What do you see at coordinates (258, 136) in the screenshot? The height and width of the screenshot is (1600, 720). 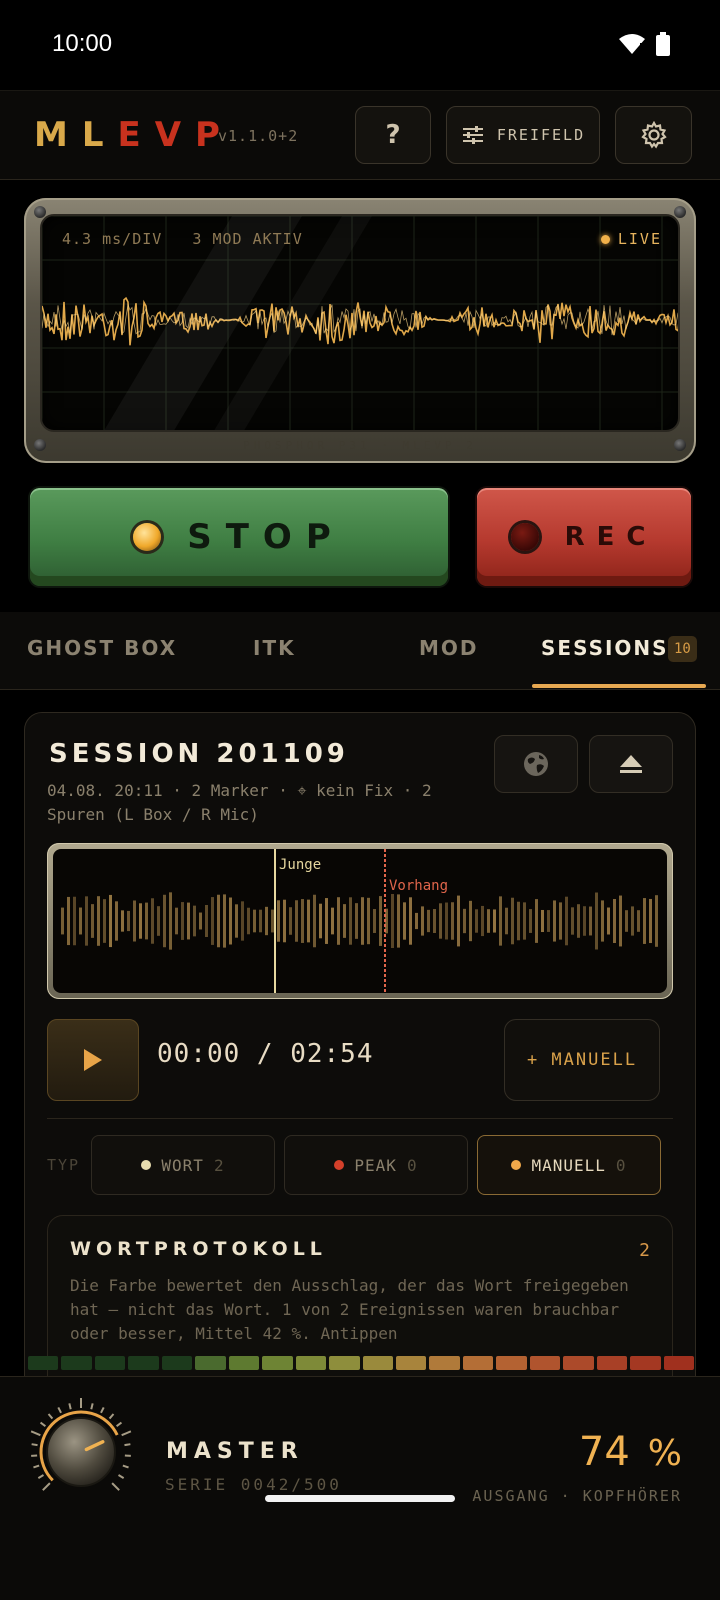 I see `version-label: v1.1.0+2` at bounding box center [258, 136].